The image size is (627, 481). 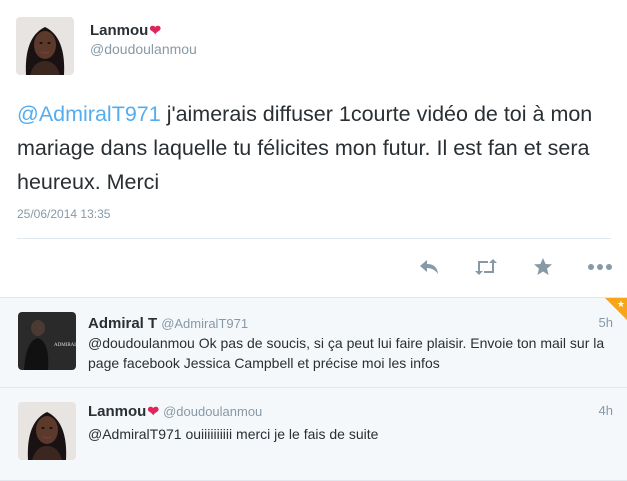 I want to click on author-name: Lanmou❤, so click(x=125, y=30).